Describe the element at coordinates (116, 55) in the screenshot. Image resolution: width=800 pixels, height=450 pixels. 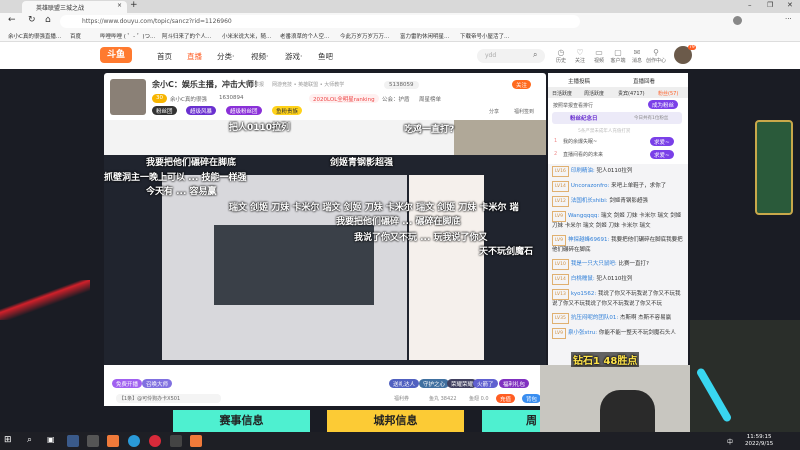
I see `douyu-logo: 斗鱼` at that location.